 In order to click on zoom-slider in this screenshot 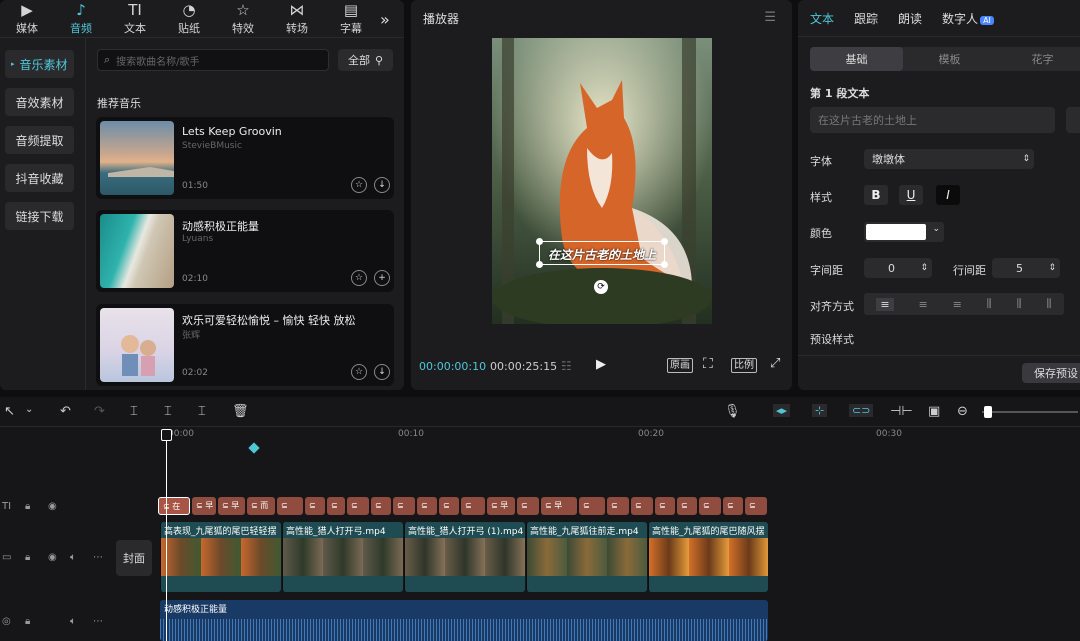, I will do `click(1030, 412)`.